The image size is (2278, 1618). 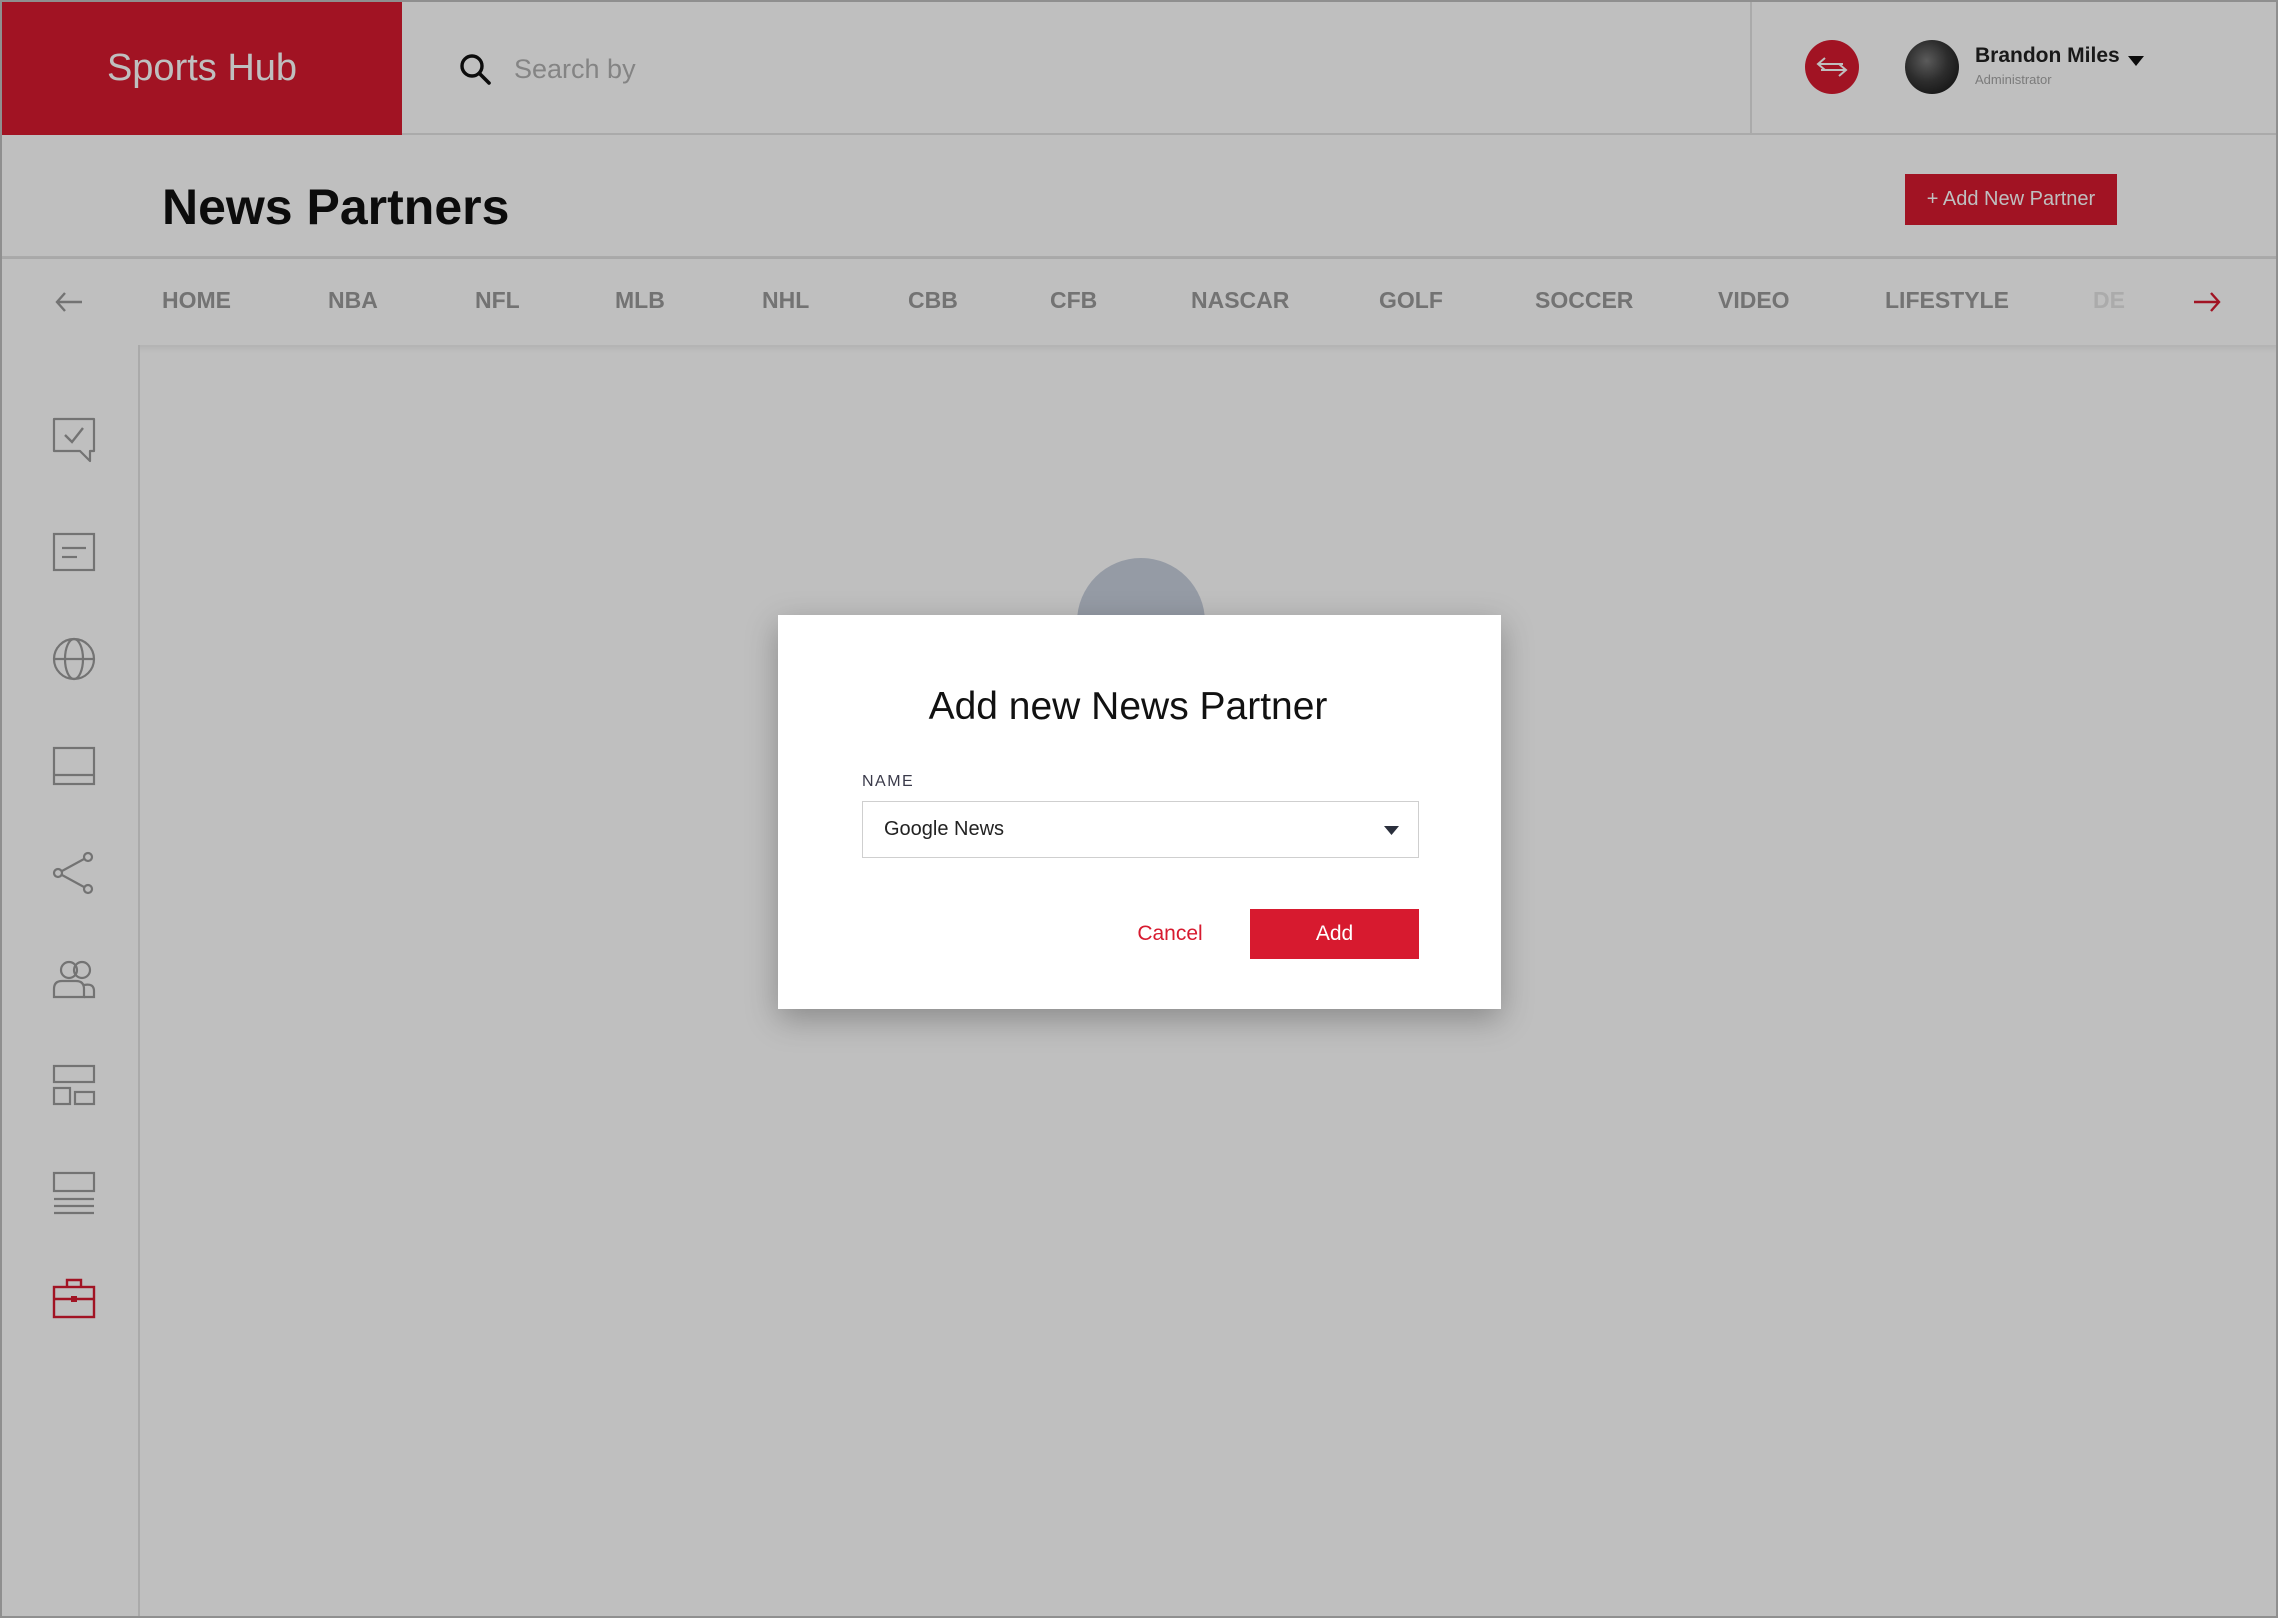 I want to click on dialog-title: Add new News Partner, so click(x=1128, y=706).